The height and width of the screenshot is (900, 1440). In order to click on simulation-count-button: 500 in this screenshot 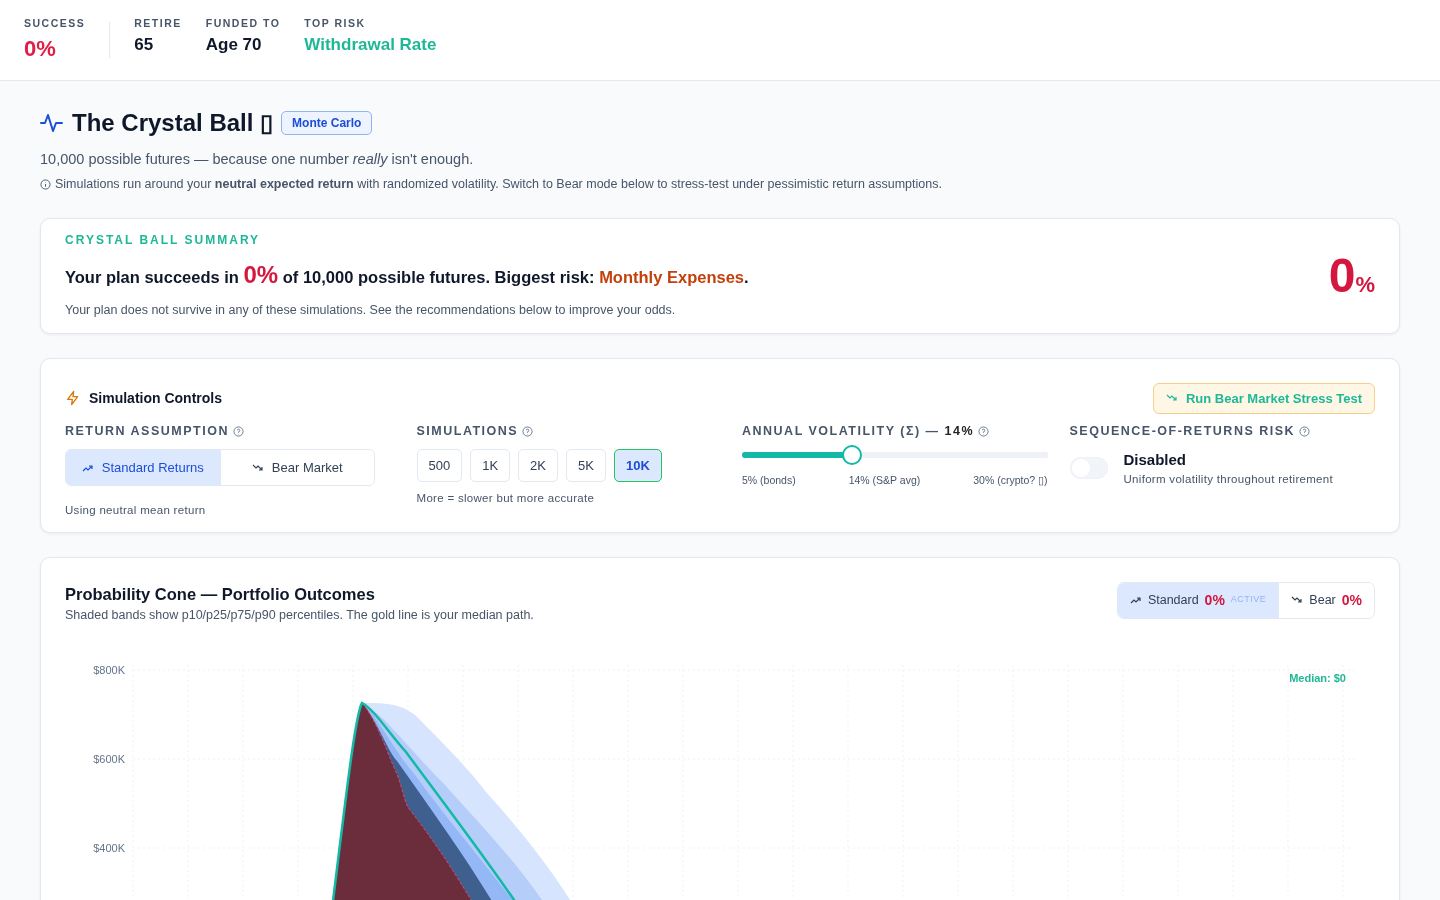, I will do `click(439, 465)`.